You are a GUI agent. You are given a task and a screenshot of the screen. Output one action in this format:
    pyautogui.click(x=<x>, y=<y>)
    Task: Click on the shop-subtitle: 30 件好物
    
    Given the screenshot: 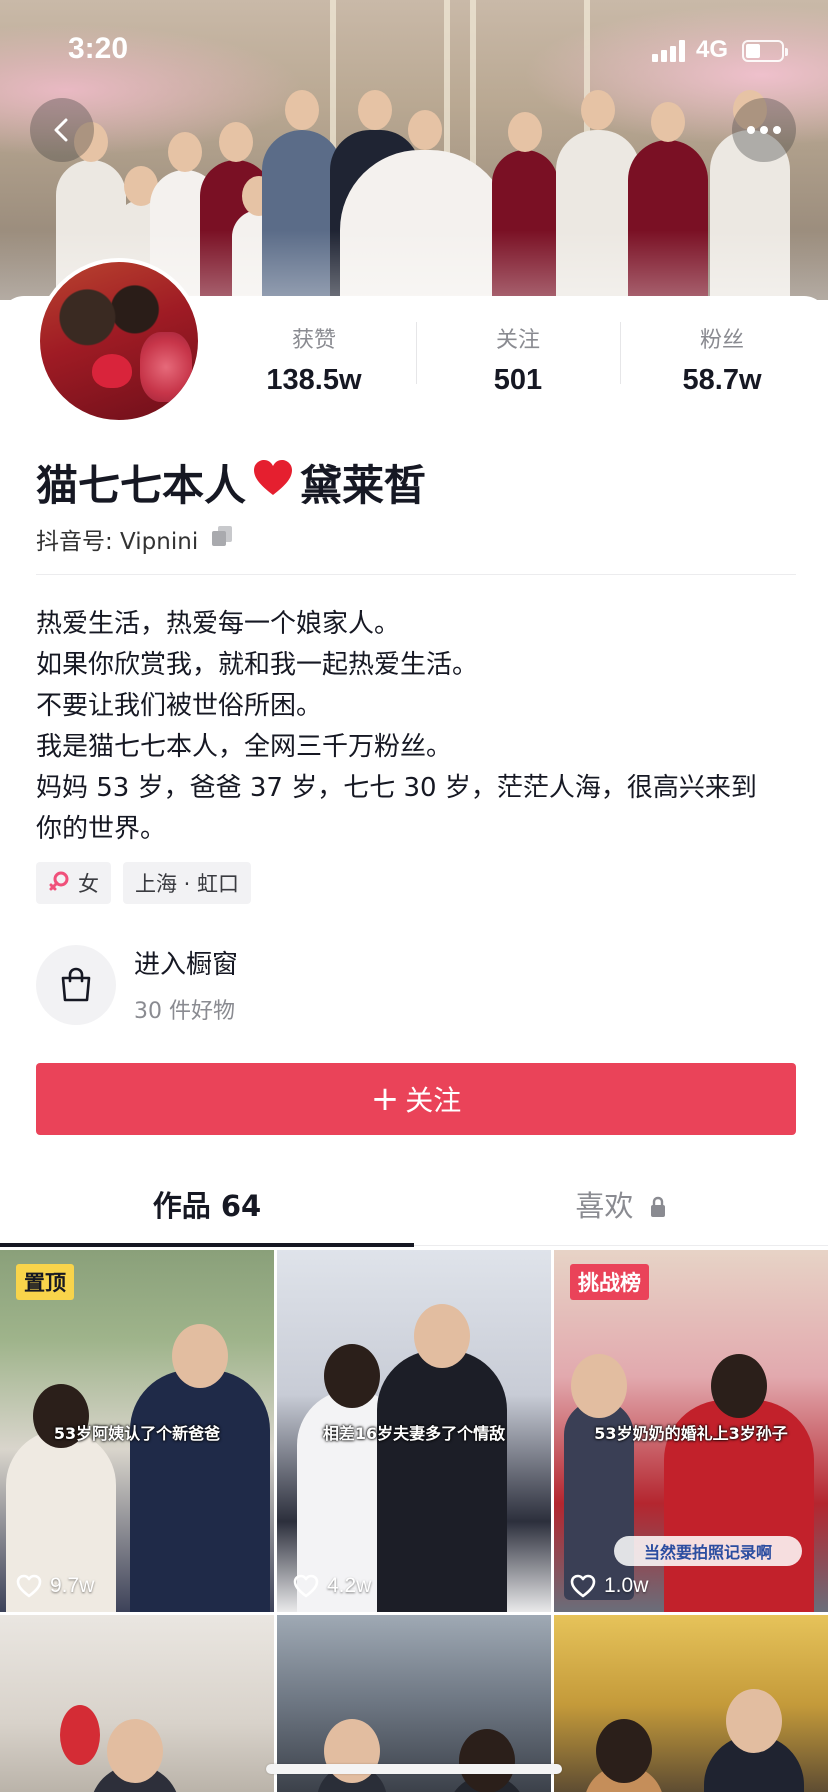 What is the action you would take?
    pyautogui.click(x=184, y=1011)
    